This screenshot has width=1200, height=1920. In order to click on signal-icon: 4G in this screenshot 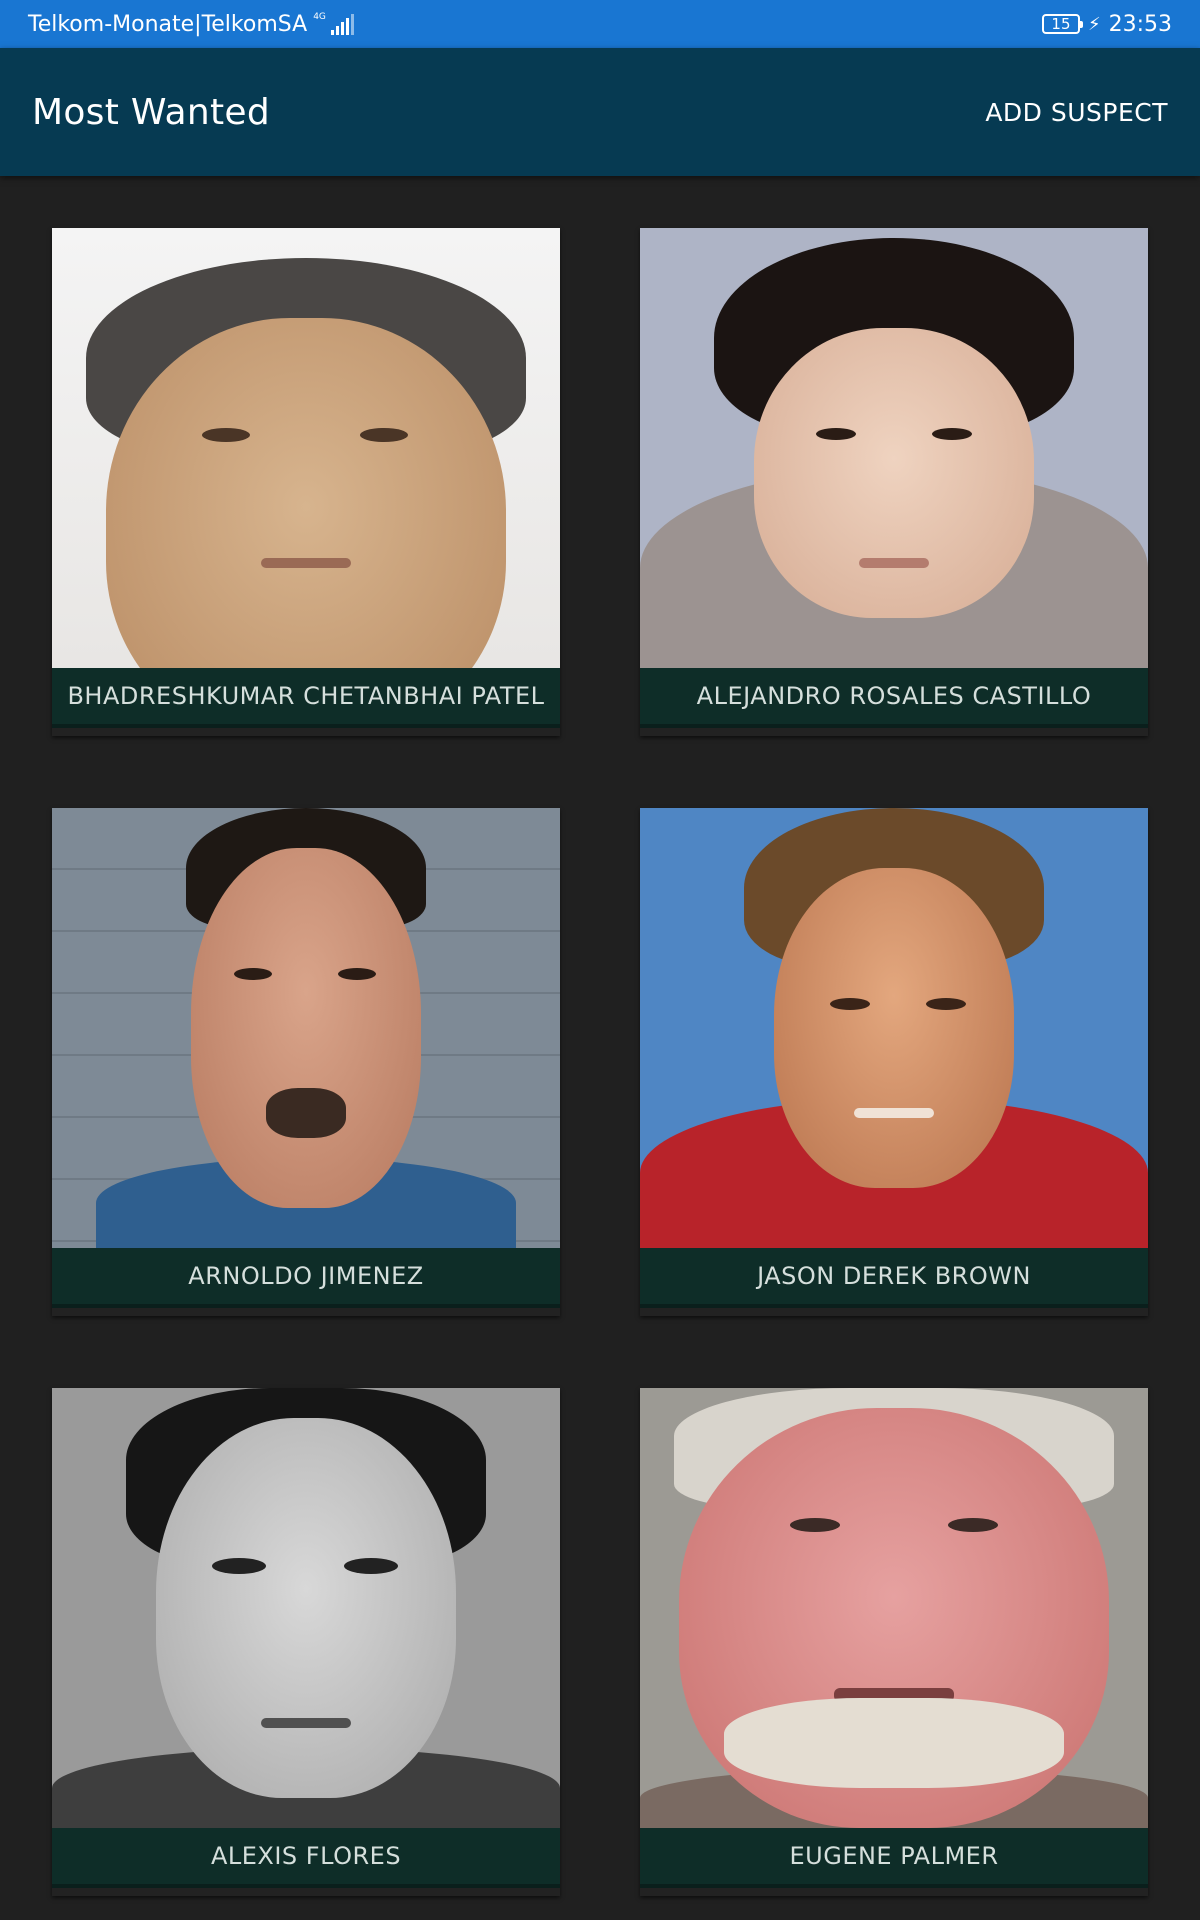, I will do `click(333, 24)`.